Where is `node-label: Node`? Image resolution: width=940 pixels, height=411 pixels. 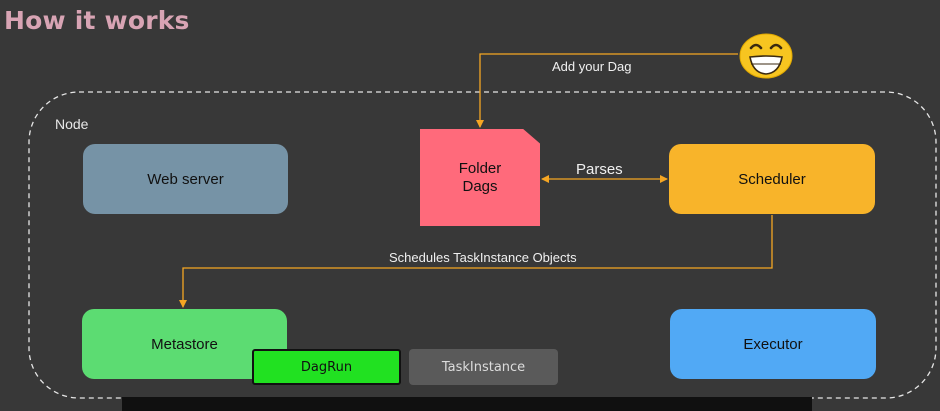
node-label: Node is located at coordinates (72, 124).